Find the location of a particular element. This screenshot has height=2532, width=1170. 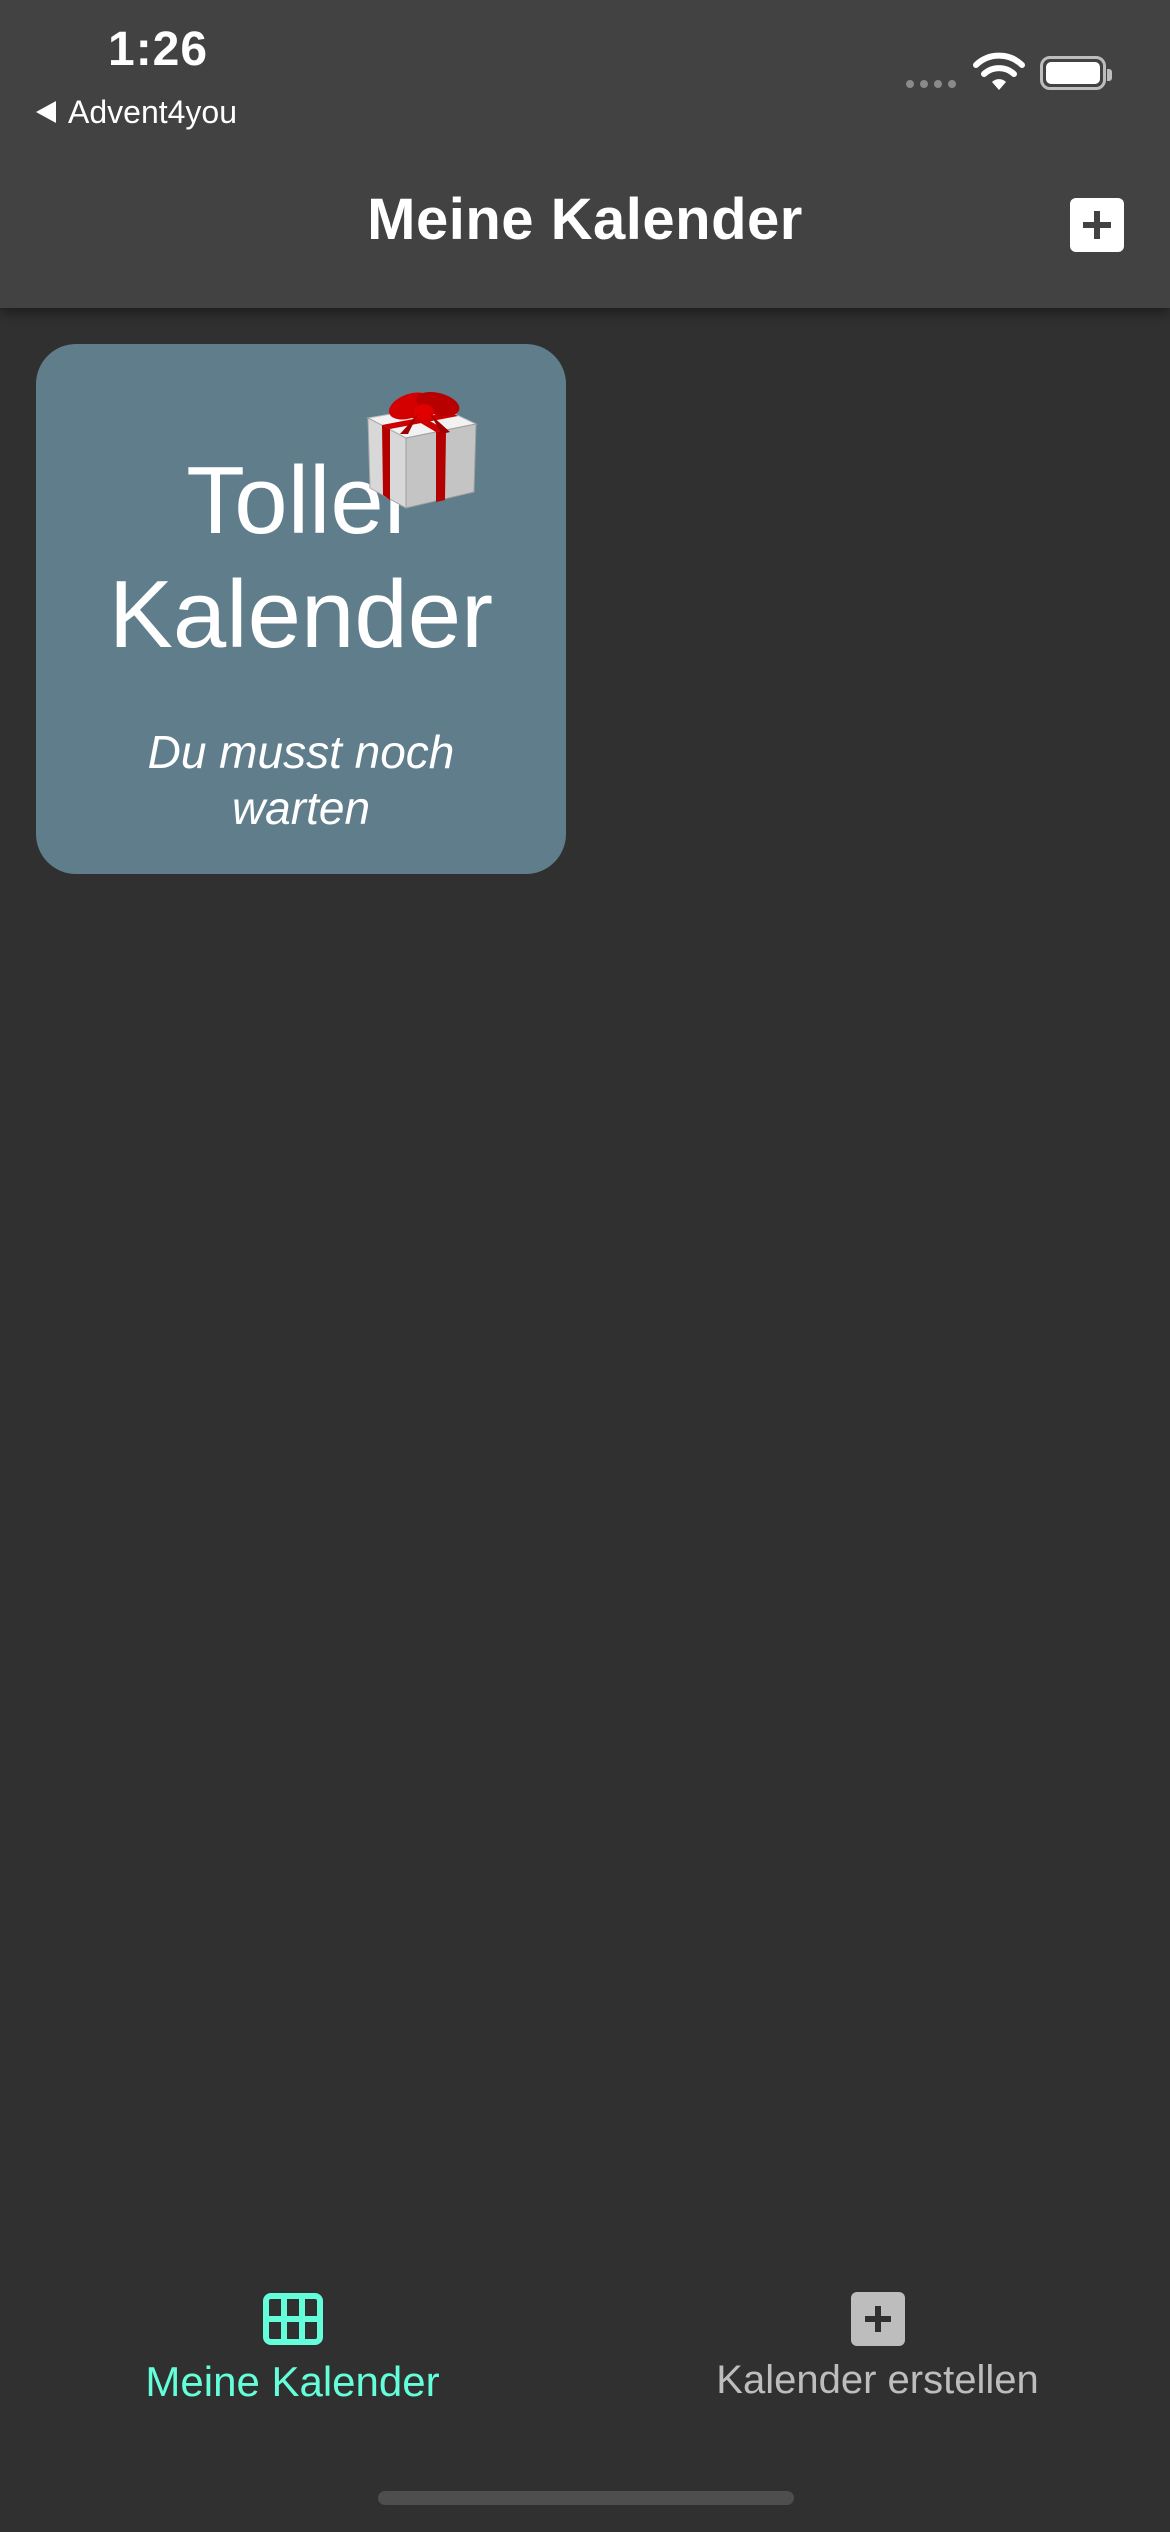

gift-box-icon is located at coordinates (420, 448).